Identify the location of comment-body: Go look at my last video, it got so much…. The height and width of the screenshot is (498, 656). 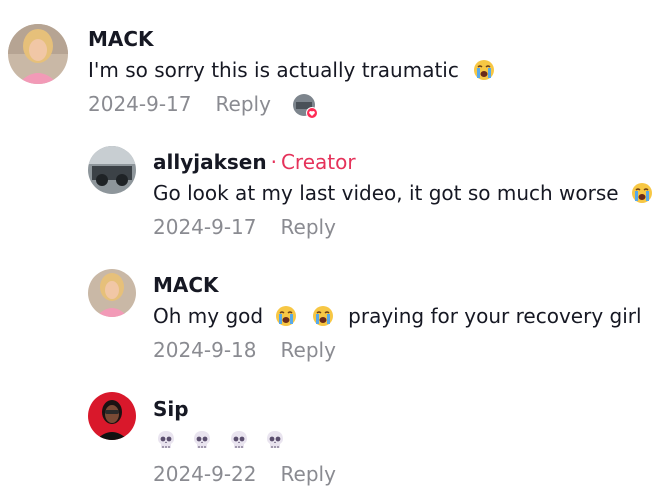
(386, 193).